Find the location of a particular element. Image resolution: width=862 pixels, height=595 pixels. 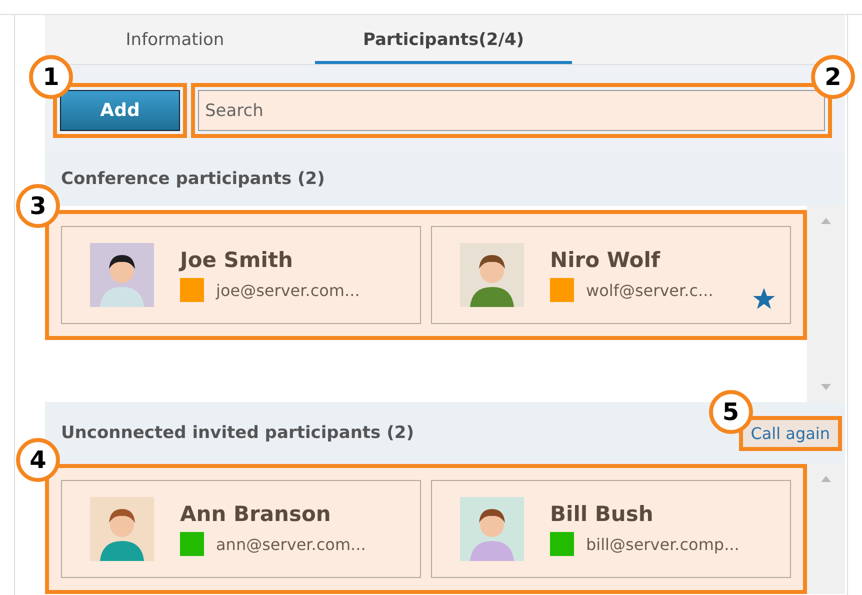

search-field: Search is located at coordinates (511, 110).